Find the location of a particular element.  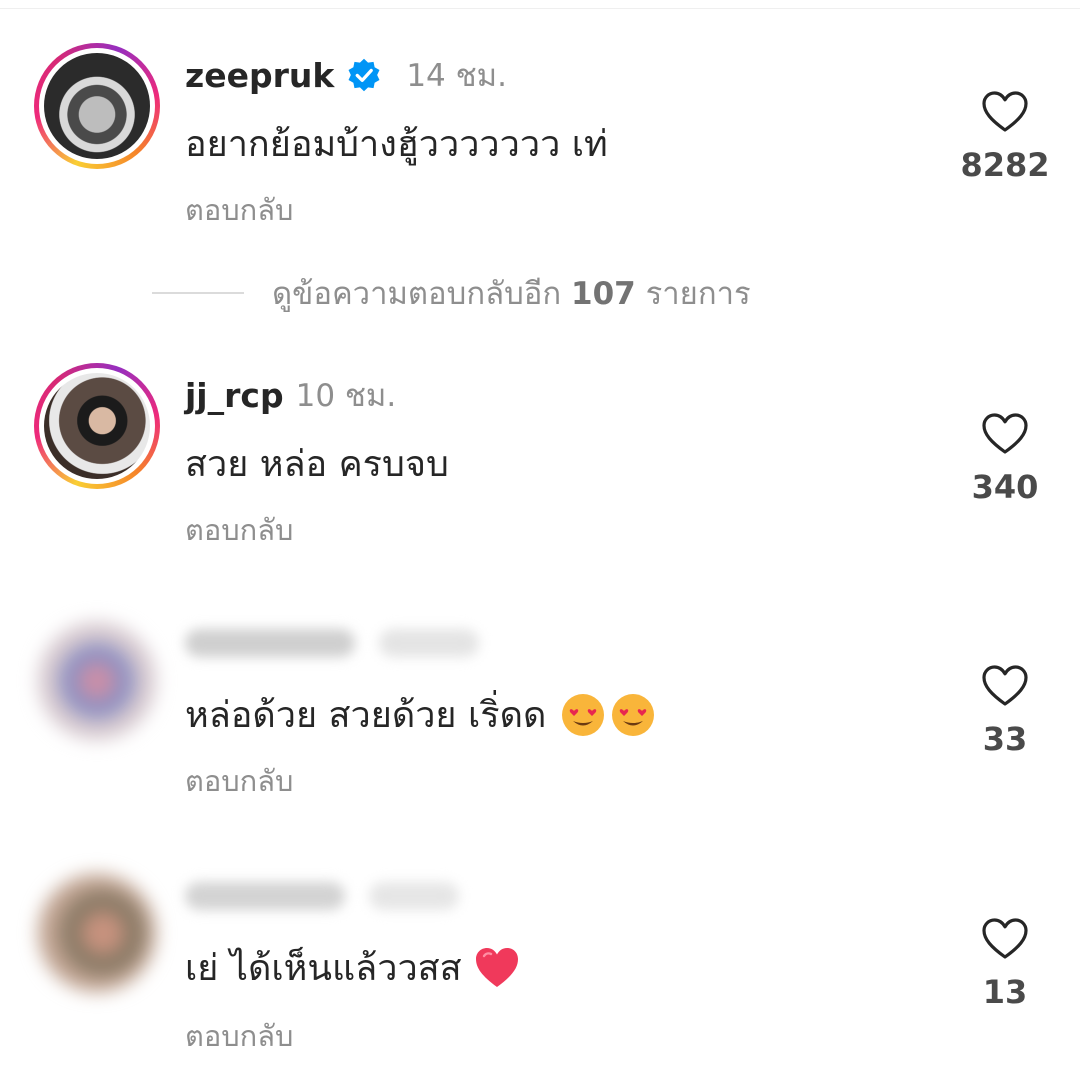

like-control: 340 is located at coordinates (1005, 459).